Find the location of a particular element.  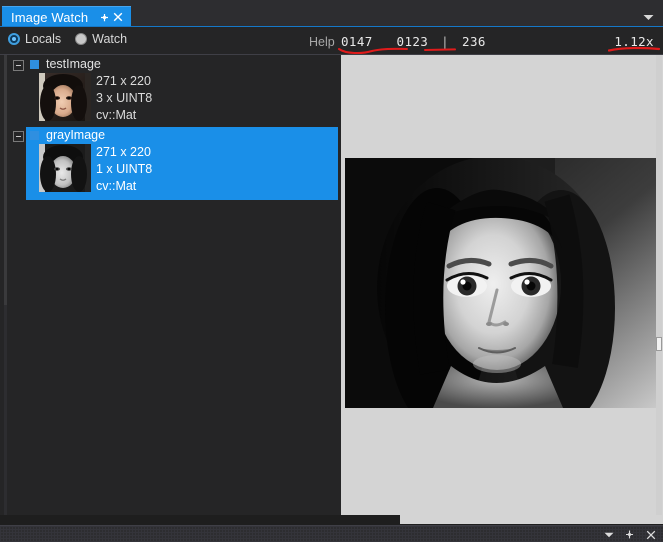

pixel-value: 236 is located at coordinates (474, 41).